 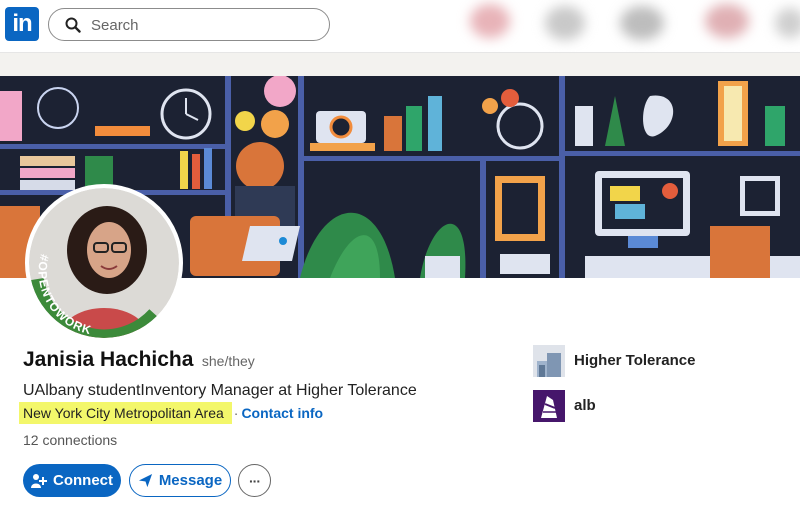 I want to click on top-navigation: in, so click(x=400, y=26).